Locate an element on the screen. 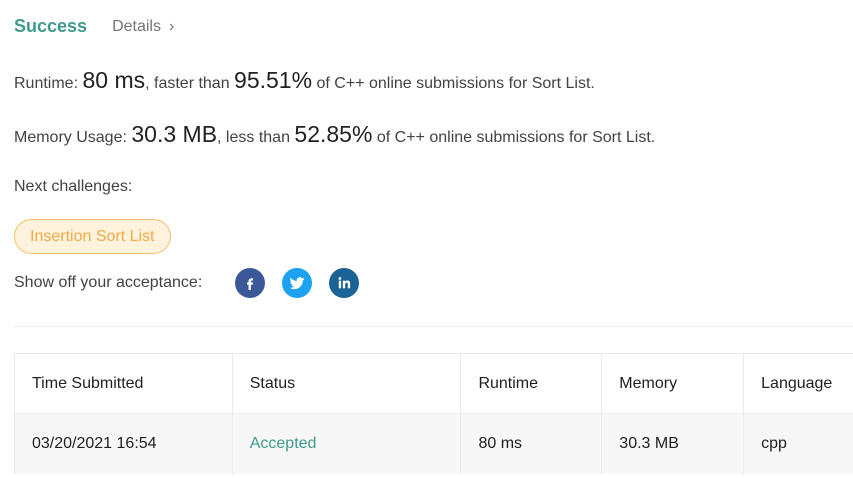  cell-language: cpp is located at coordinates (798, 444).